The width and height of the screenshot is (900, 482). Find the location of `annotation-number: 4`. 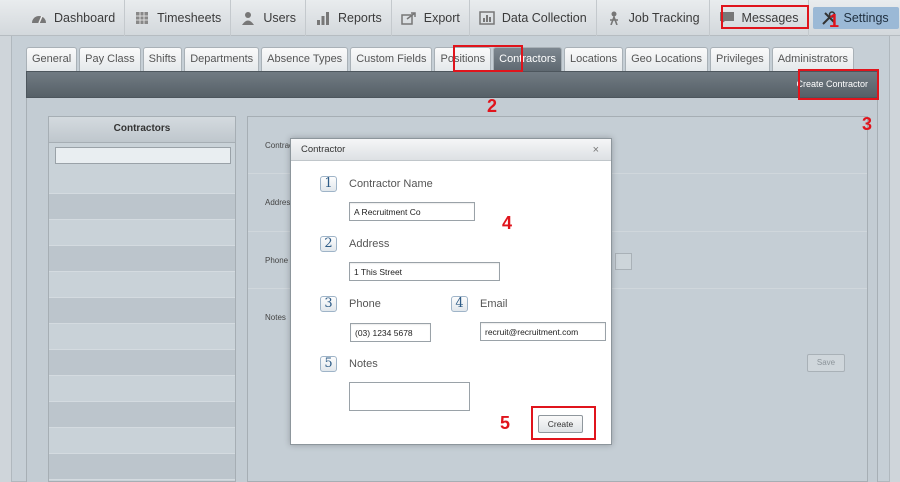

annotation-number: 4 is located at coordinates (507, 223).